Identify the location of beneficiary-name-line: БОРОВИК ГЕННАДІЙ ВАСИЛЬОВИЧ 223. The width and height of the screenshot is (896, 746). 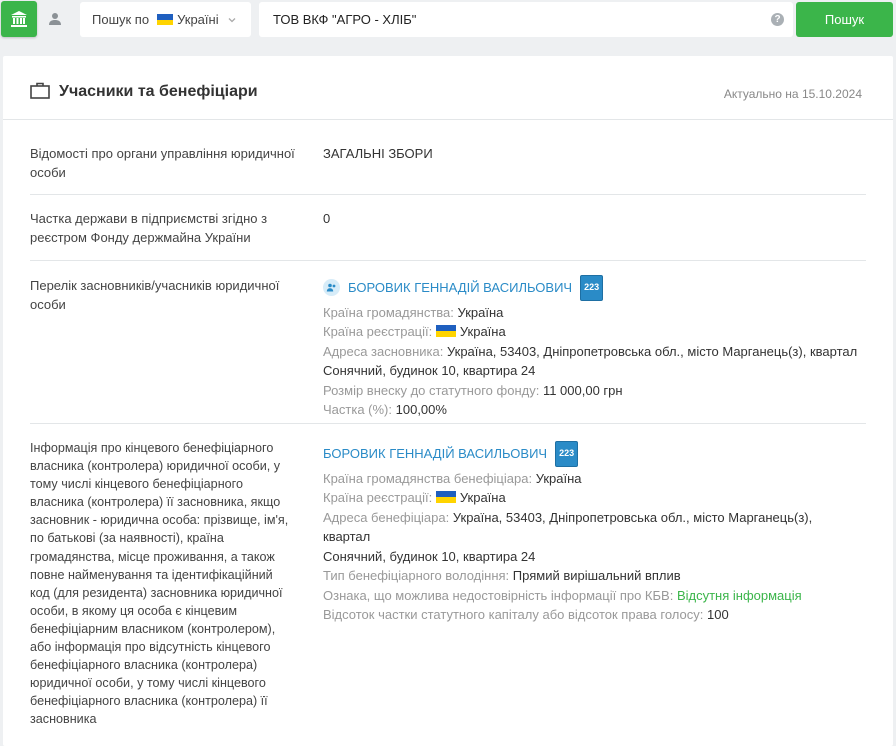
(593, 454).